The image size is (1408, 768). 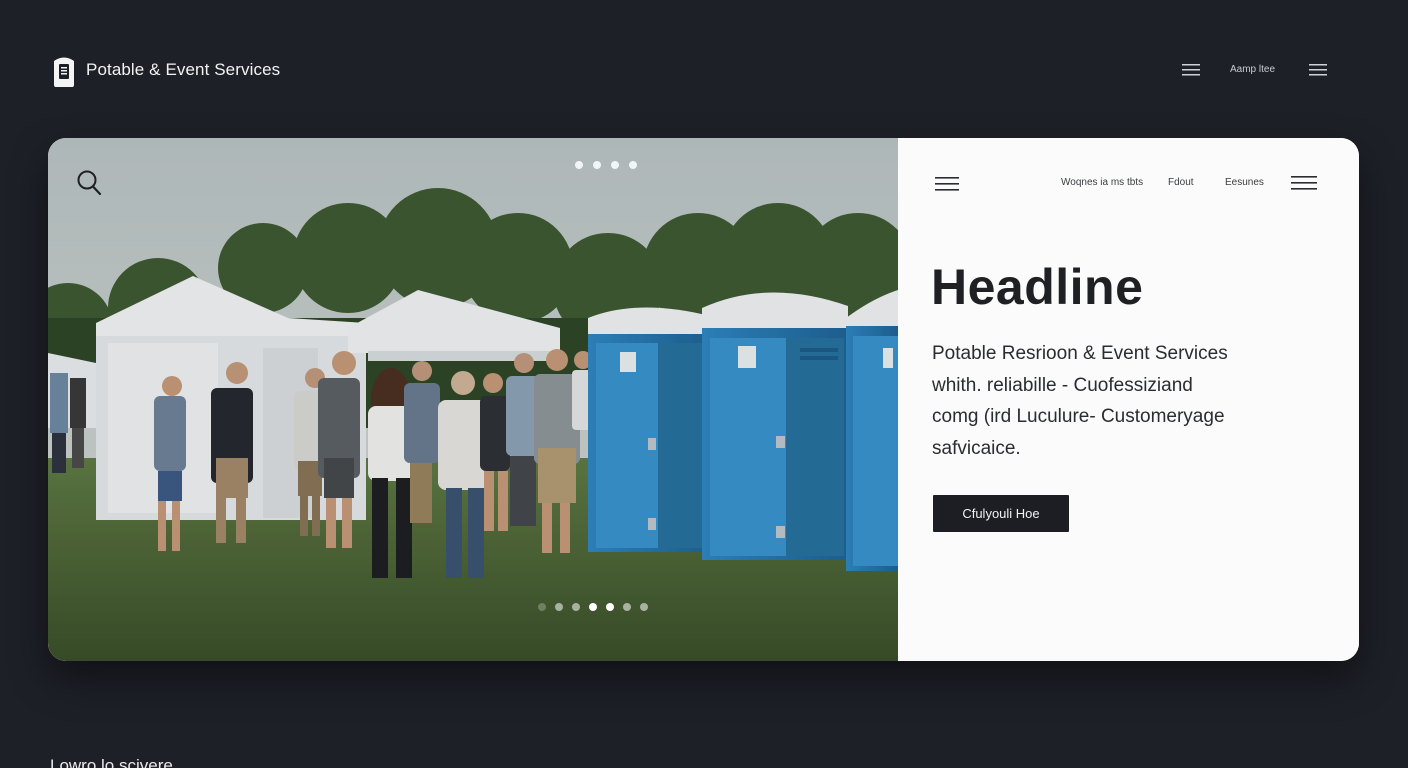 I want to click on description-line: safvicaice., so click(x=976, y=448).